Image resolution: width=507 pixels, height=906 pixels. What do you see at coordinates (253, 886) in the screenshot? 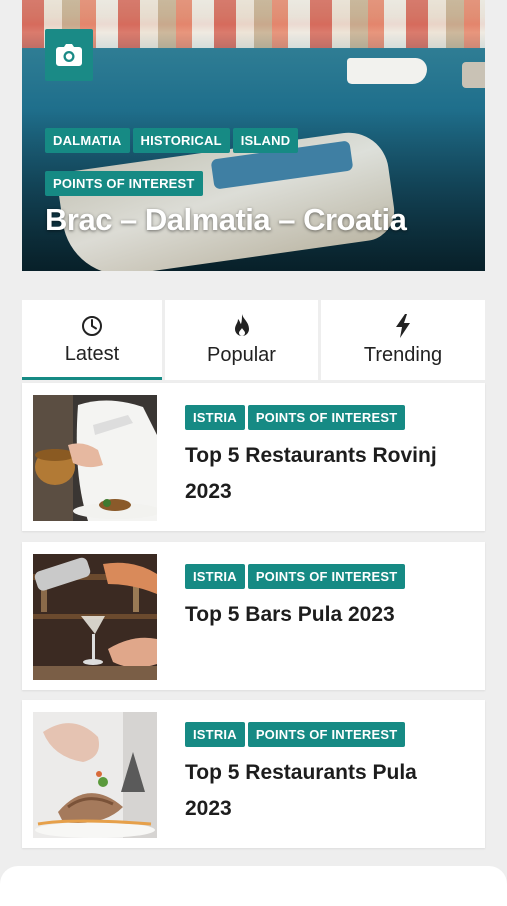
I see `bottom-sheet` at bounding box center [253, 886].